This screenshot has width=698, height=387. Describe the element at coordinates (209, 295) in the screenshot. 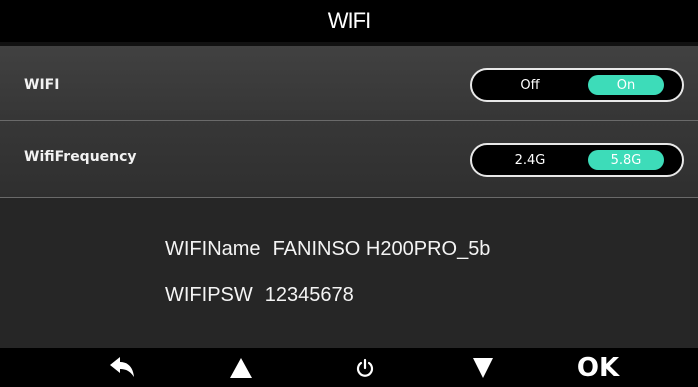

I see `wifi-password-label: WIFIPSW` at that location.